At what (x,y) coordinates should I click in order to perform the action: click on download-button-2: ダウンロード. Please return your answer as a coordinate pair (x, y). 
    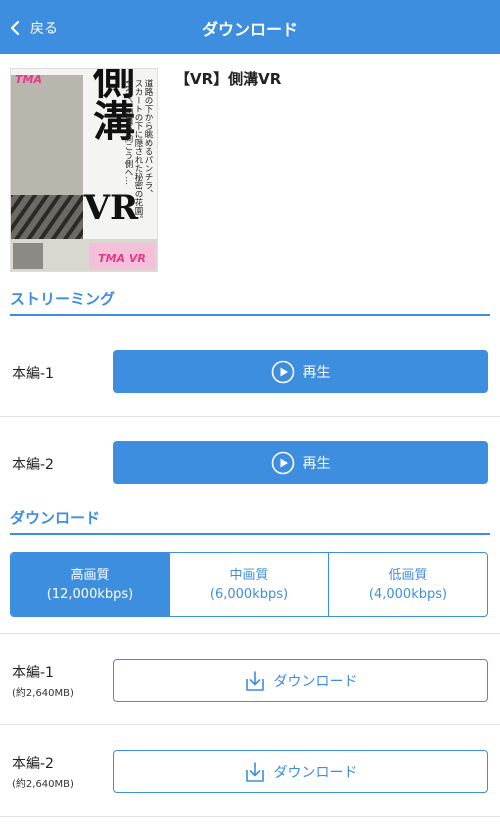
    Looking at the image, I should click on (300, 771).